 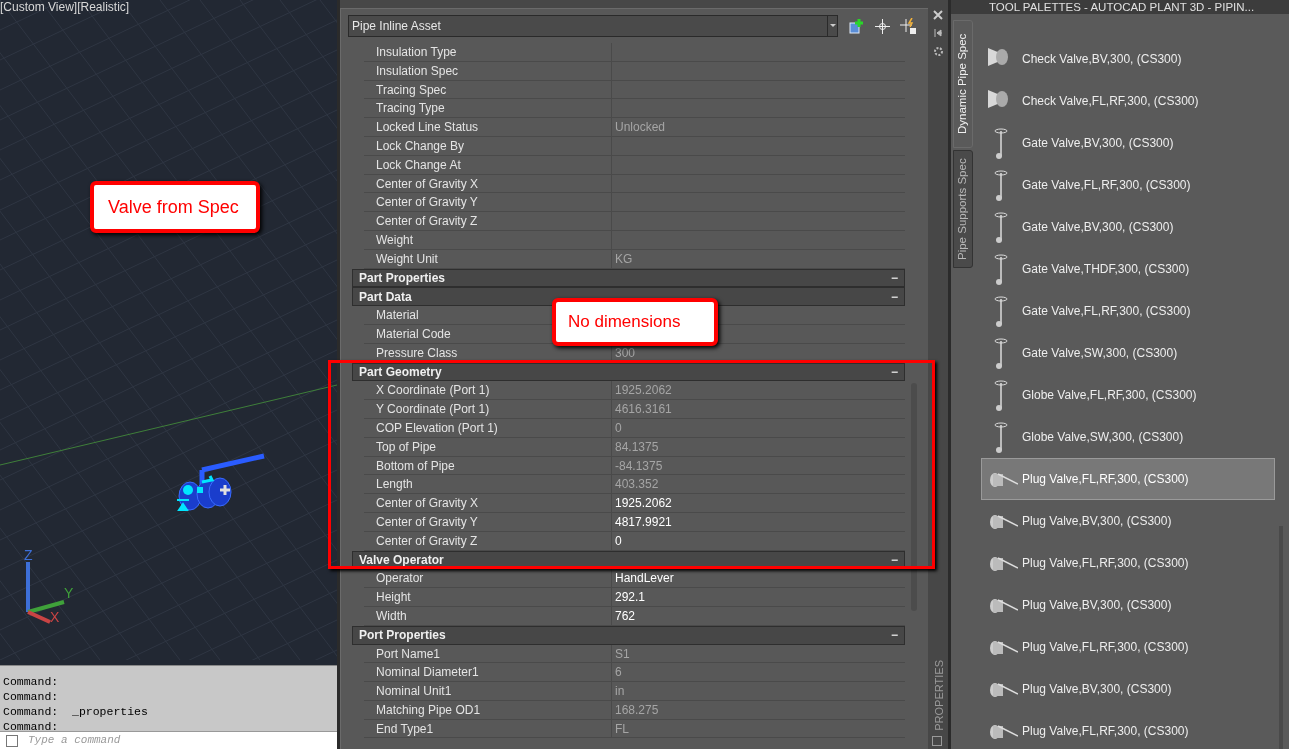 I want to click on property-value: 762, so click(x=758, y=615).